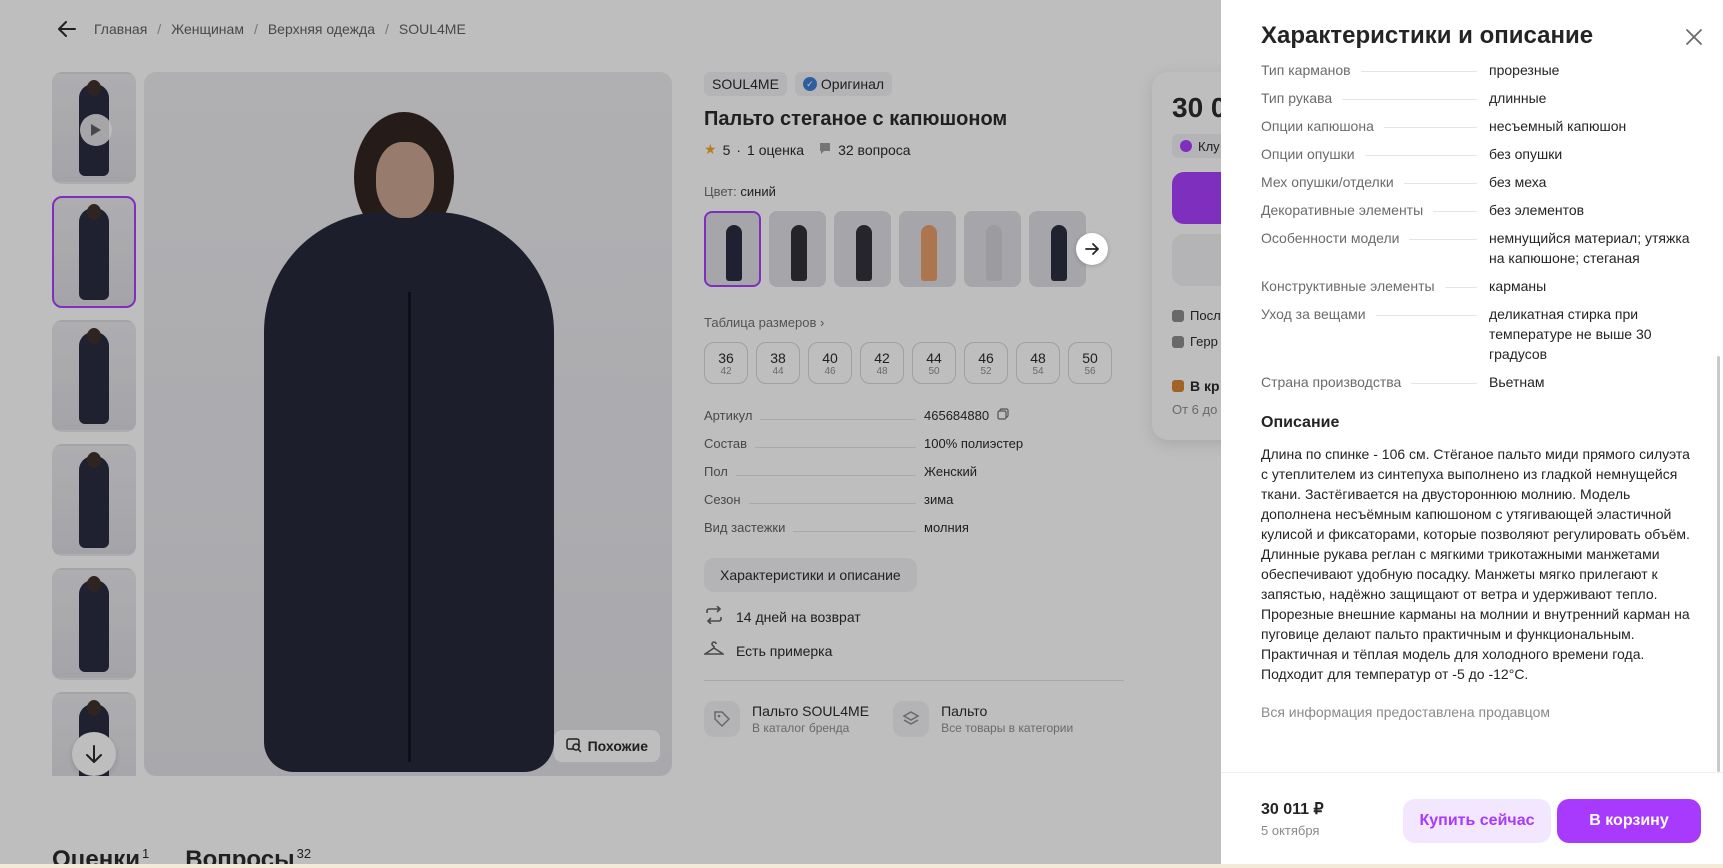 The height and width of the screenshot is (868, 1723). I want to click on characteristic-key: Декоративные элементы, so click(1375, 210).